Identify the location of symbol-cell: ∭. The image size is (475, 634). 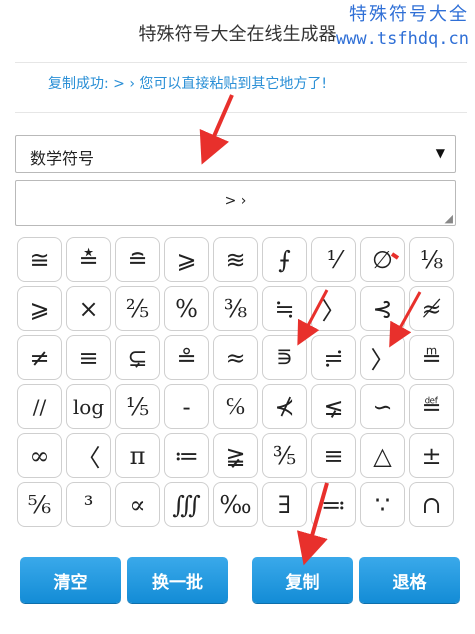
(186, 504).